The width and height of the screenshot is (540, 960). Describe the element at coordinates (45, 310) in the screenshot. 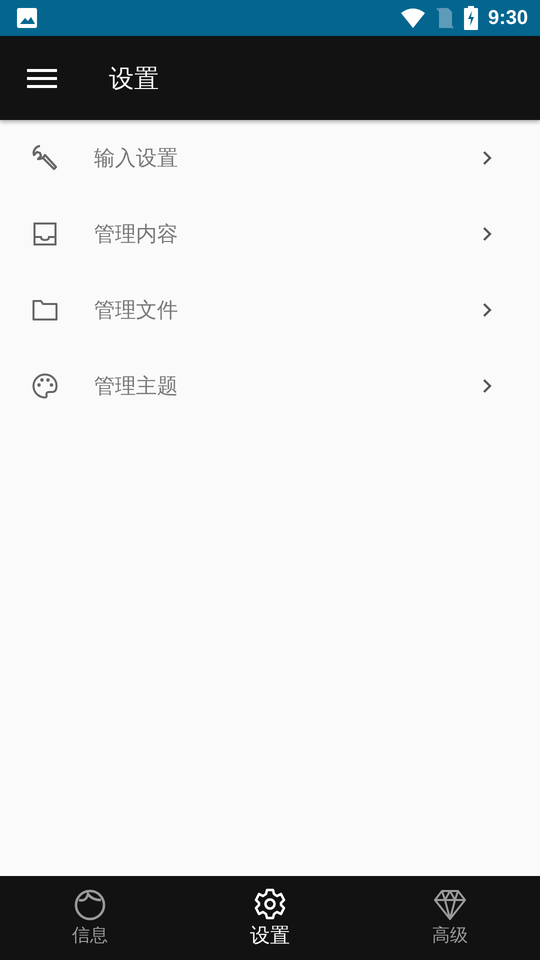

I see `folder-icon` at that location.